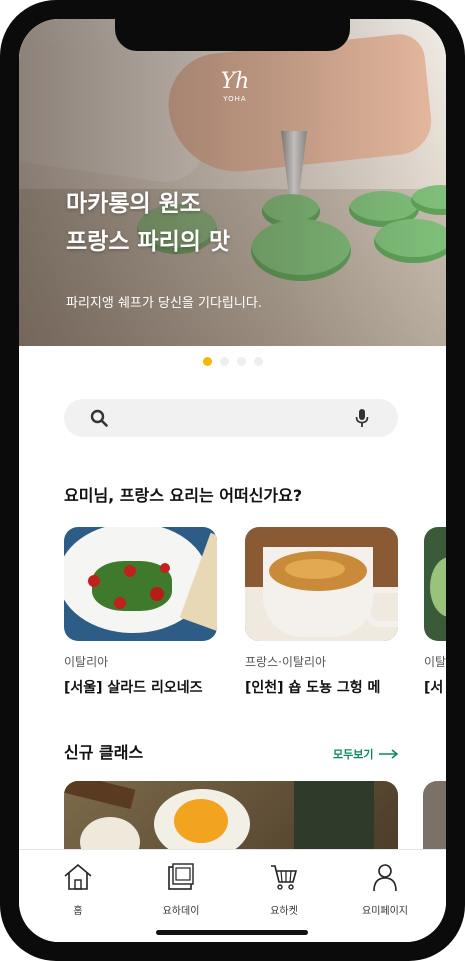 This screenshot has width=465, height=961. What do you see at coordinates (164, 303) in the screenshot?
I see `hero-subtitle: 파리지앵 쉐프가 당신을 기다립니다.` at bounding box center [164, 303].